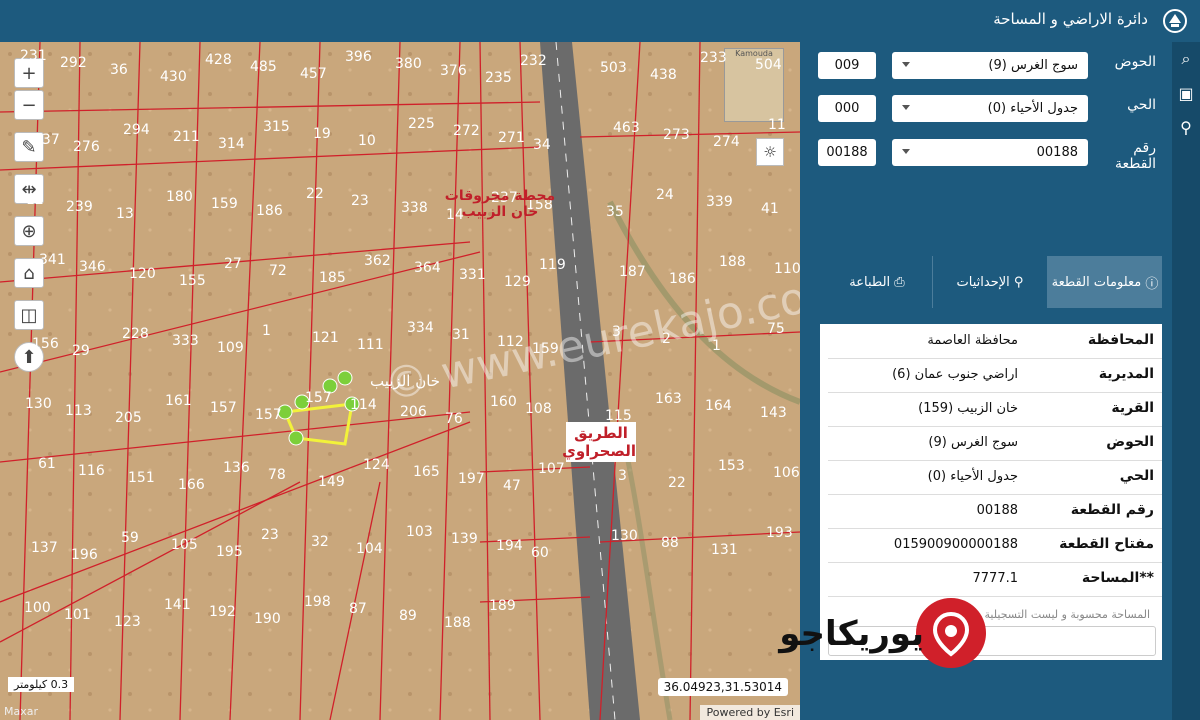  I want to click on info-value: 00188, so click(997, 510).